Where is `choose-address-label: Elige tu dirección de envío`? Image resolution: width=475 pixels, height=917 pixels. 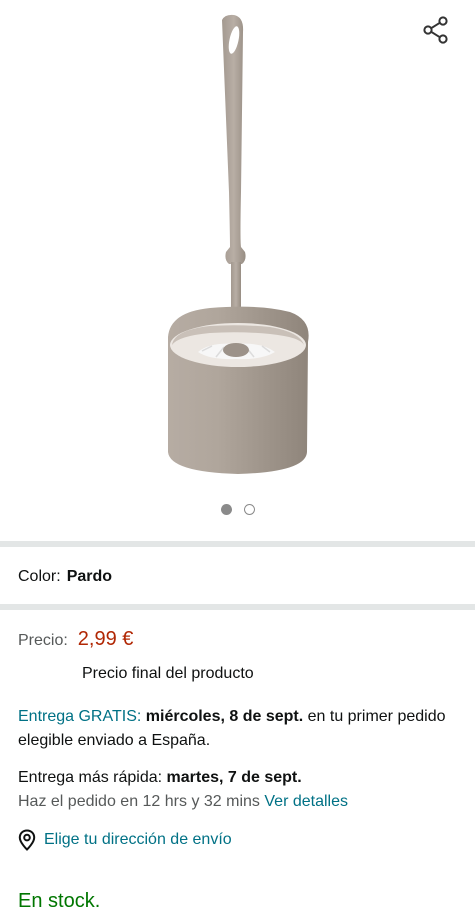 choose-address-label: Elige tu dirección de envío is located at coordinates (138, 839).